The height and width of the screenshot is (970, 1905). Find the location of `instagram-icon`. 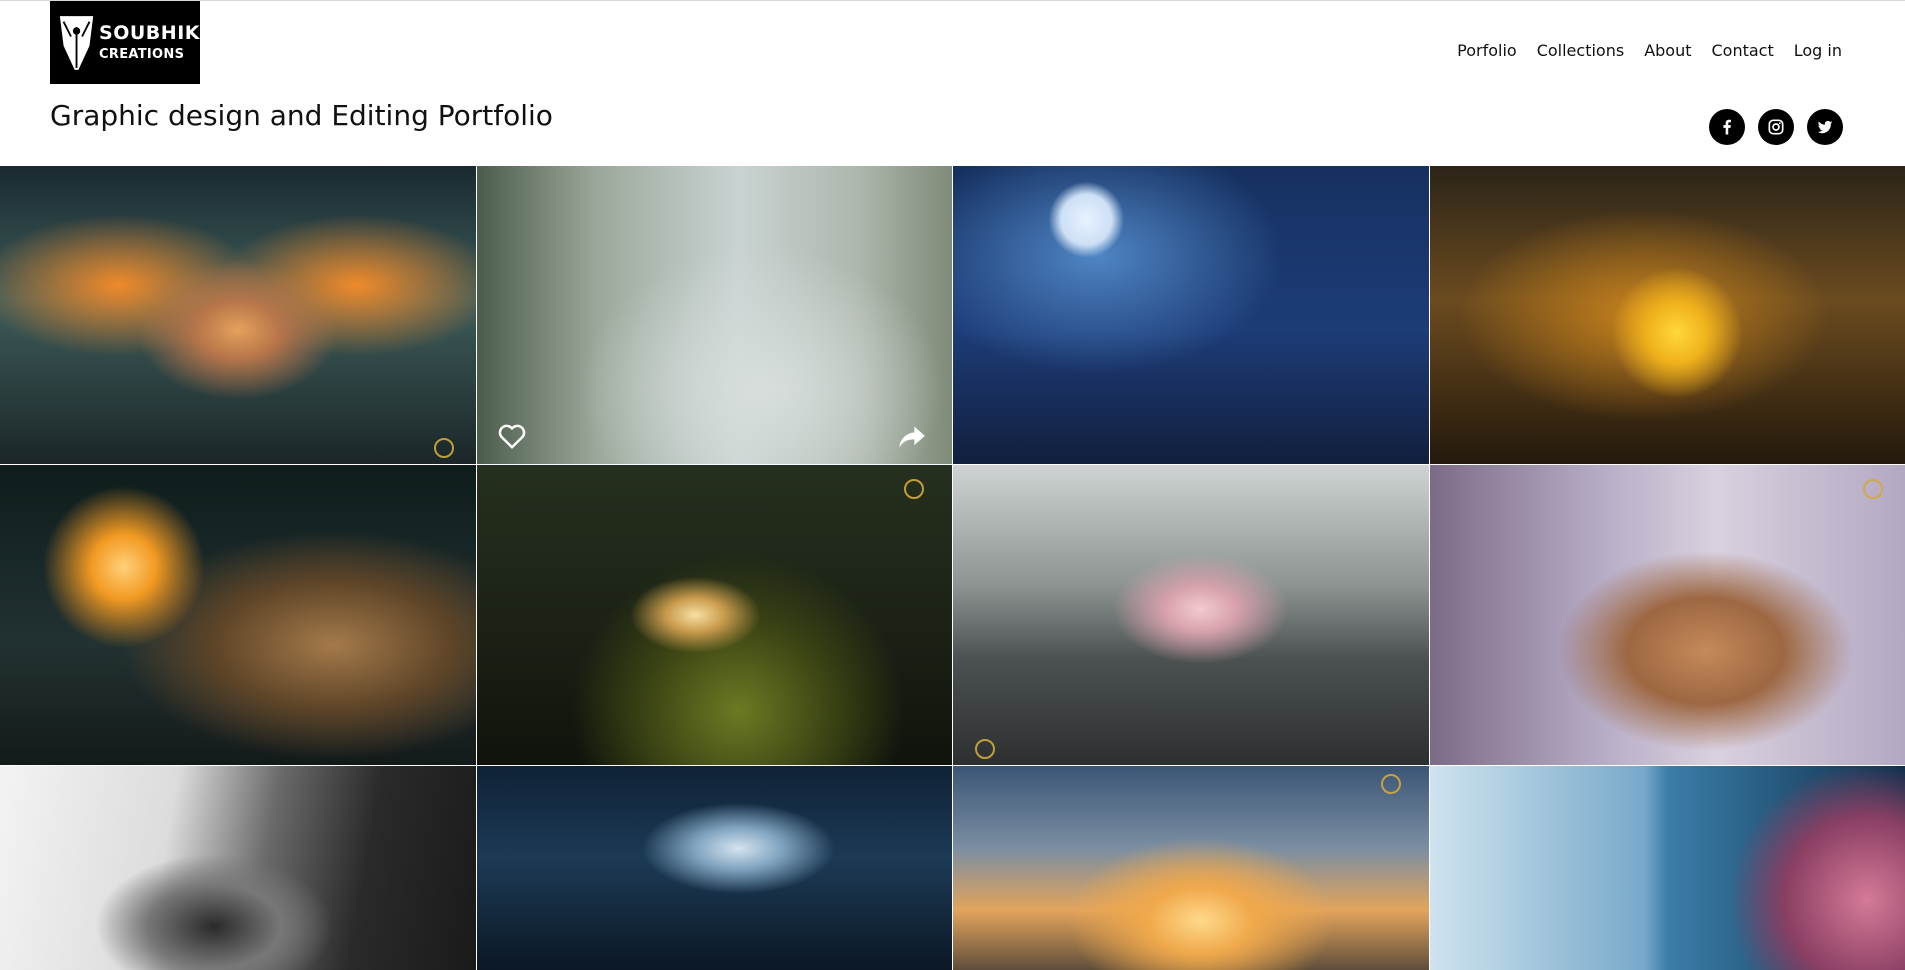

instagram-icon is located at coordinates (1776, 127).